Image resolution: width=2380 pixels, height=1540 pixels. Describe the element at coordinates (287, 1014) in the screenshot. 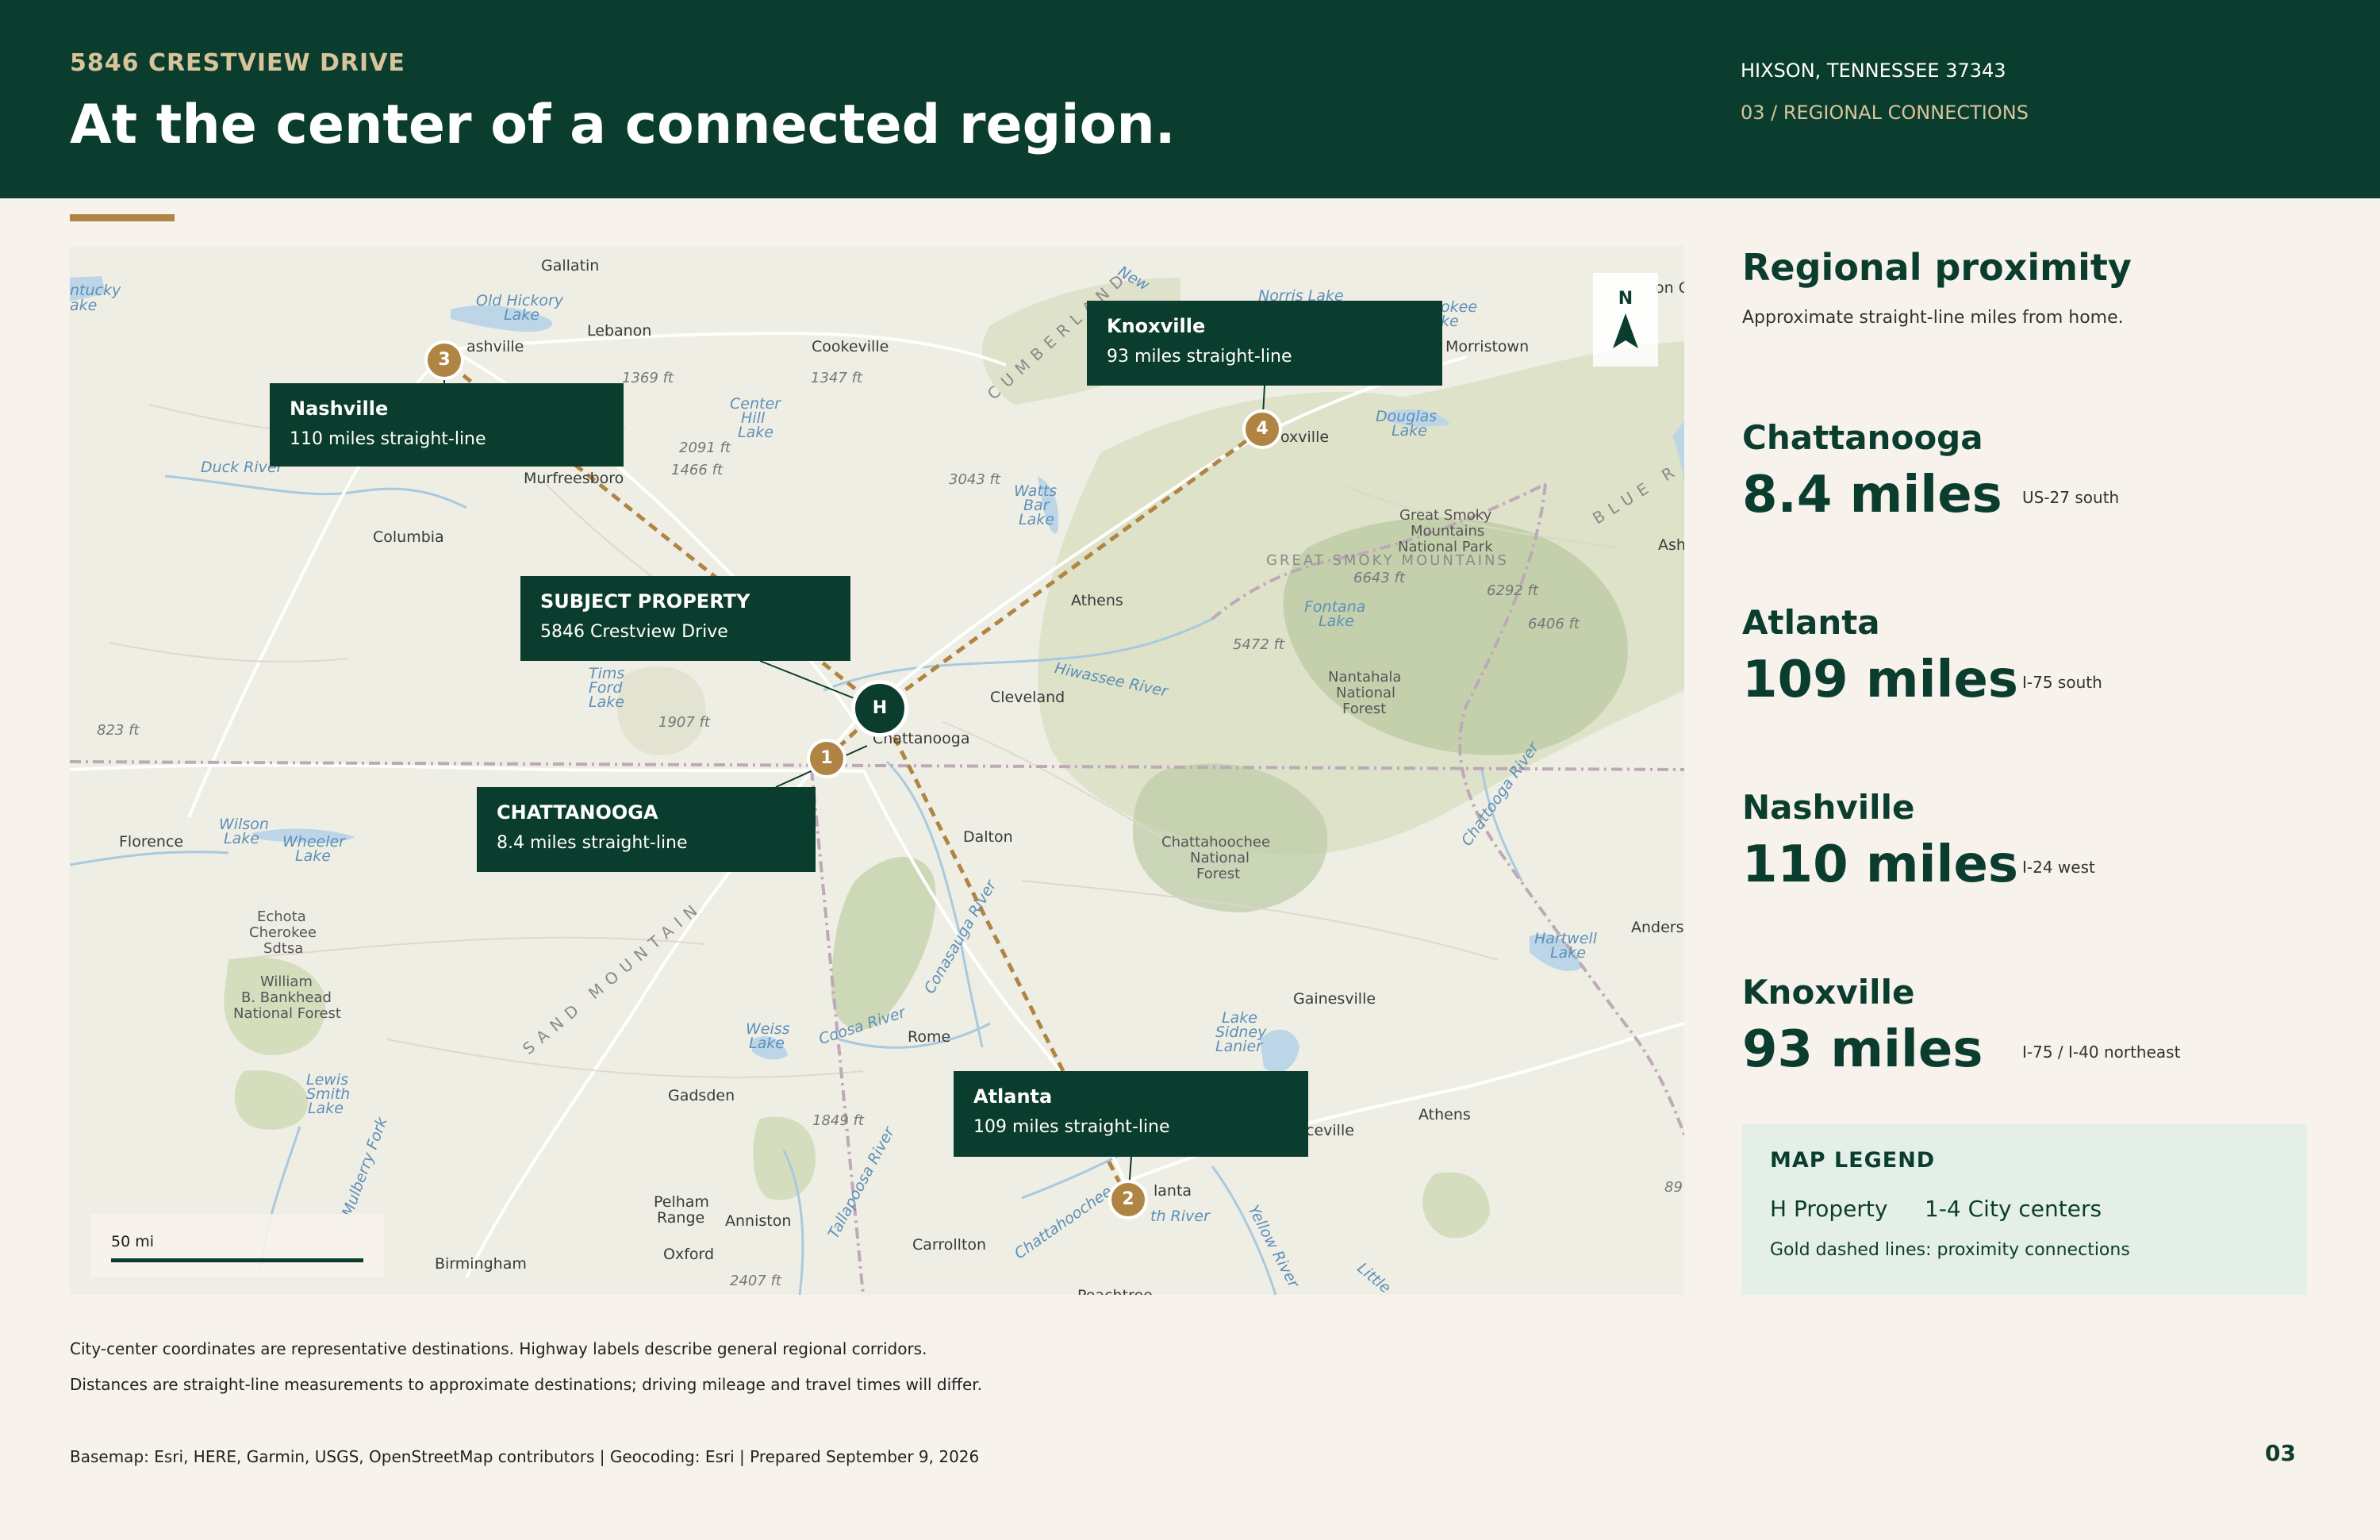

I see `label-bankhead-3: National Forest` at that location.